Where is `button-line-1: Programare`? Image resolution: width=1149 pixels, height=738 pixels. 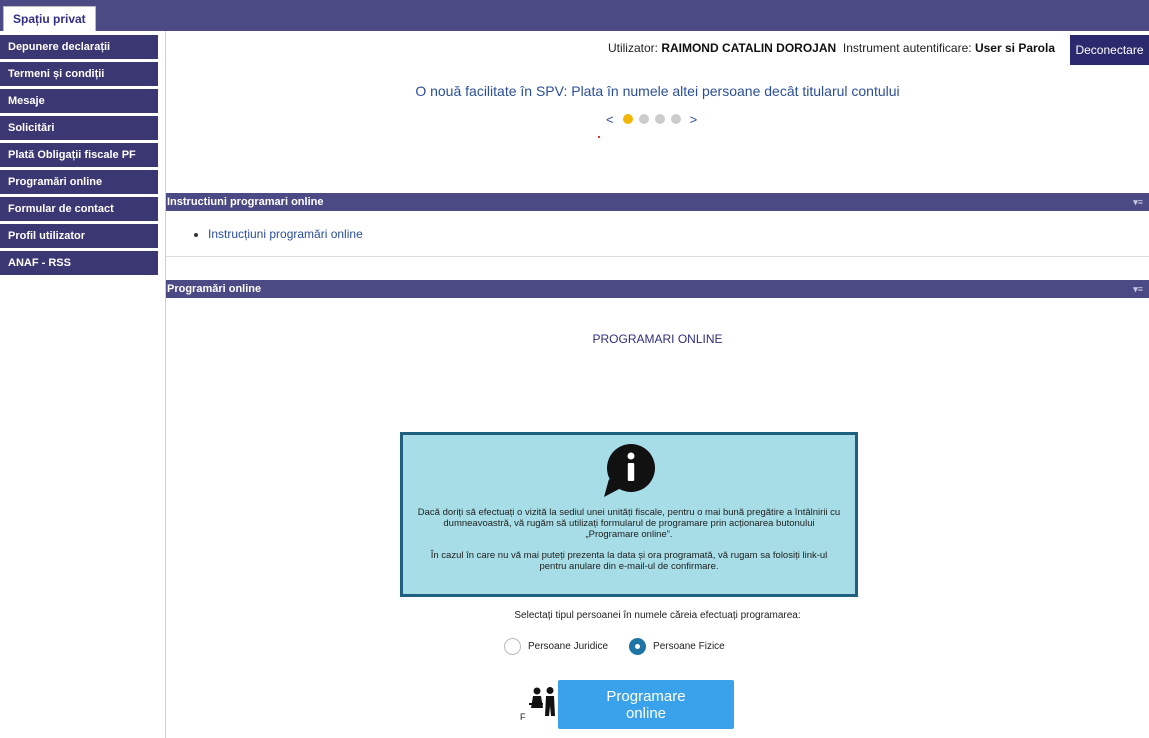
button-line-1: Programare is located at coordinates (646, 696).